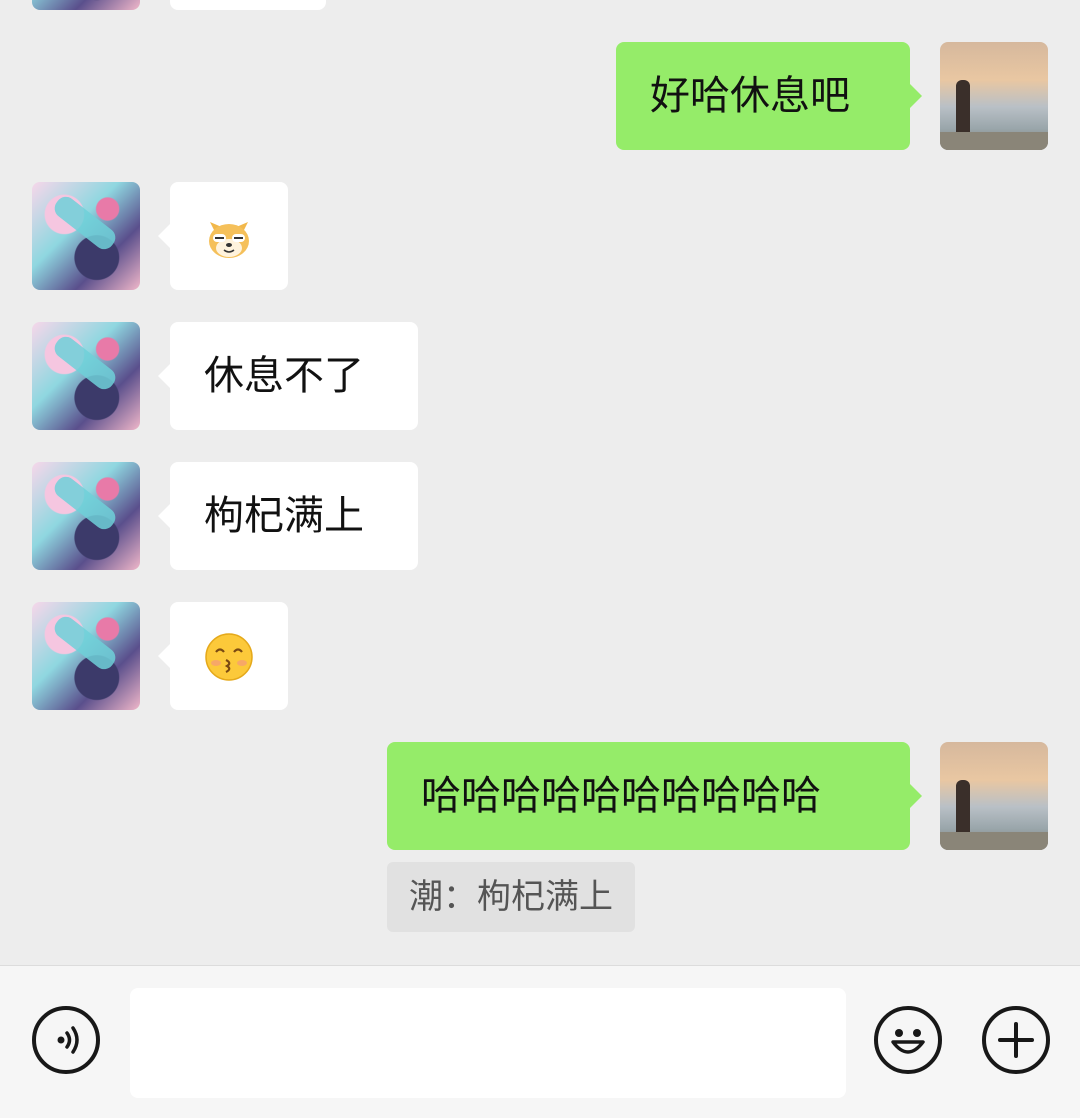  Describe the element at coordinates (488, 1043) in the screenshot. I see `message-input` at that location.